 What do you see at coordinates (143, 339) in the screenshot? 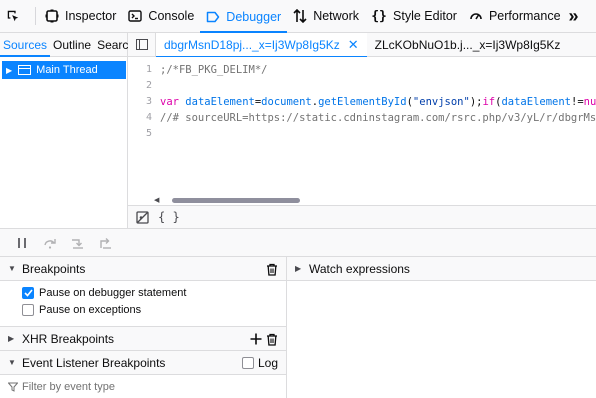
I see `xhr-breakpoints-header: ▶ XHR Breakpoints` at bounding box center [143, 339].